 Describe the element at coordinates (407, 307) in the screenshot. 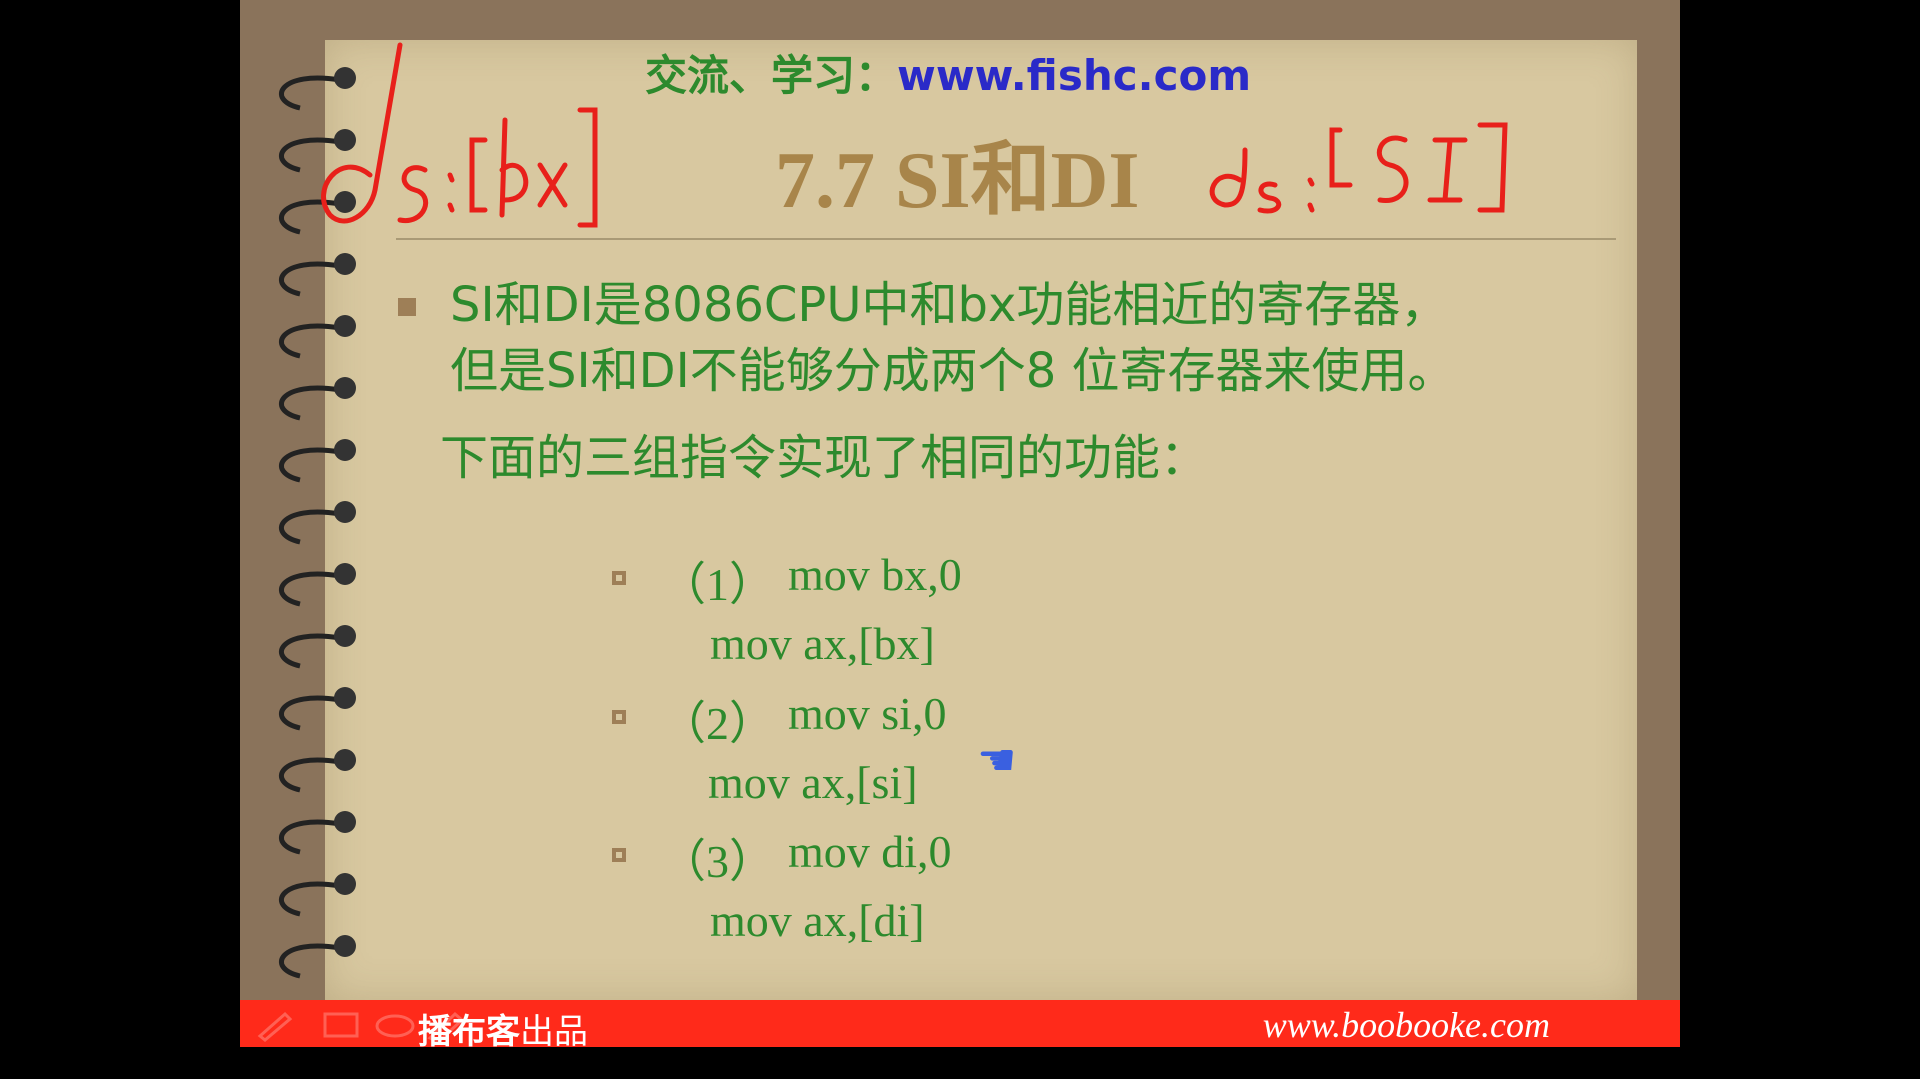

I see `bullet-square` at that location.